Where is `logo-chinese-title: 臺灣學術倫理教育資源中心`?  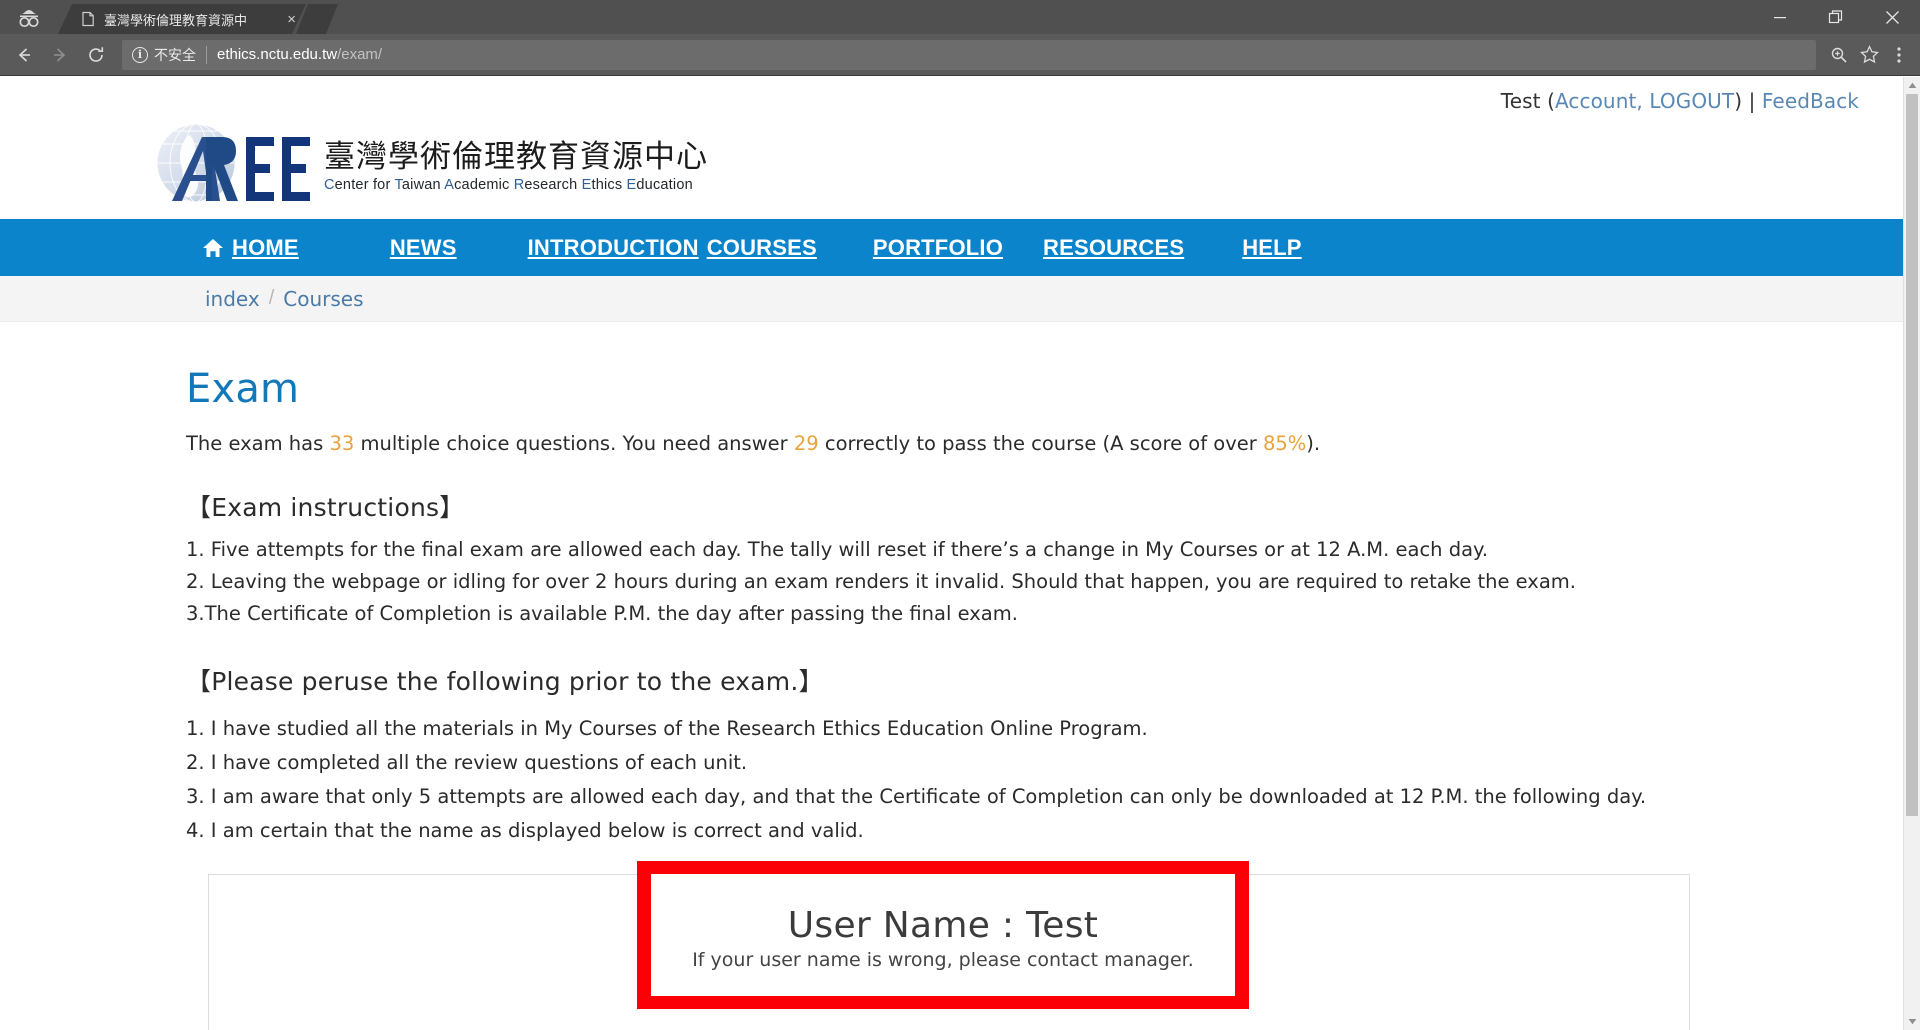
logo-chinese-title: 臺灣學術倫理教育資源中心 is located at coordinates (516, 156).